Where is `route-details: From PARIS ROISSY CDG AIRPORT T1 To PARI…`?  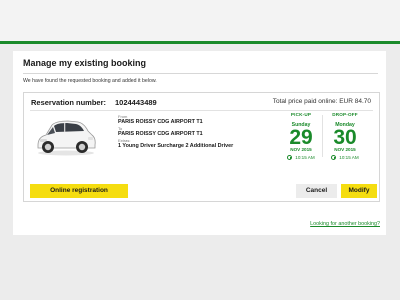
route-details: From PARIS ROISSY CDG AIRPORT T1 To PARI… is located at coordinates (198, 132).